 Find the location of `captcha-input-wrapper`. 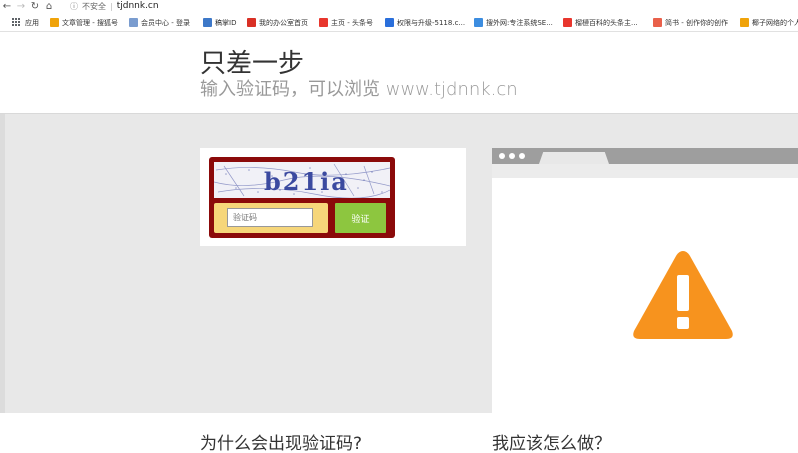

captcha-input-wrapper is located at coordinates (271, 218).